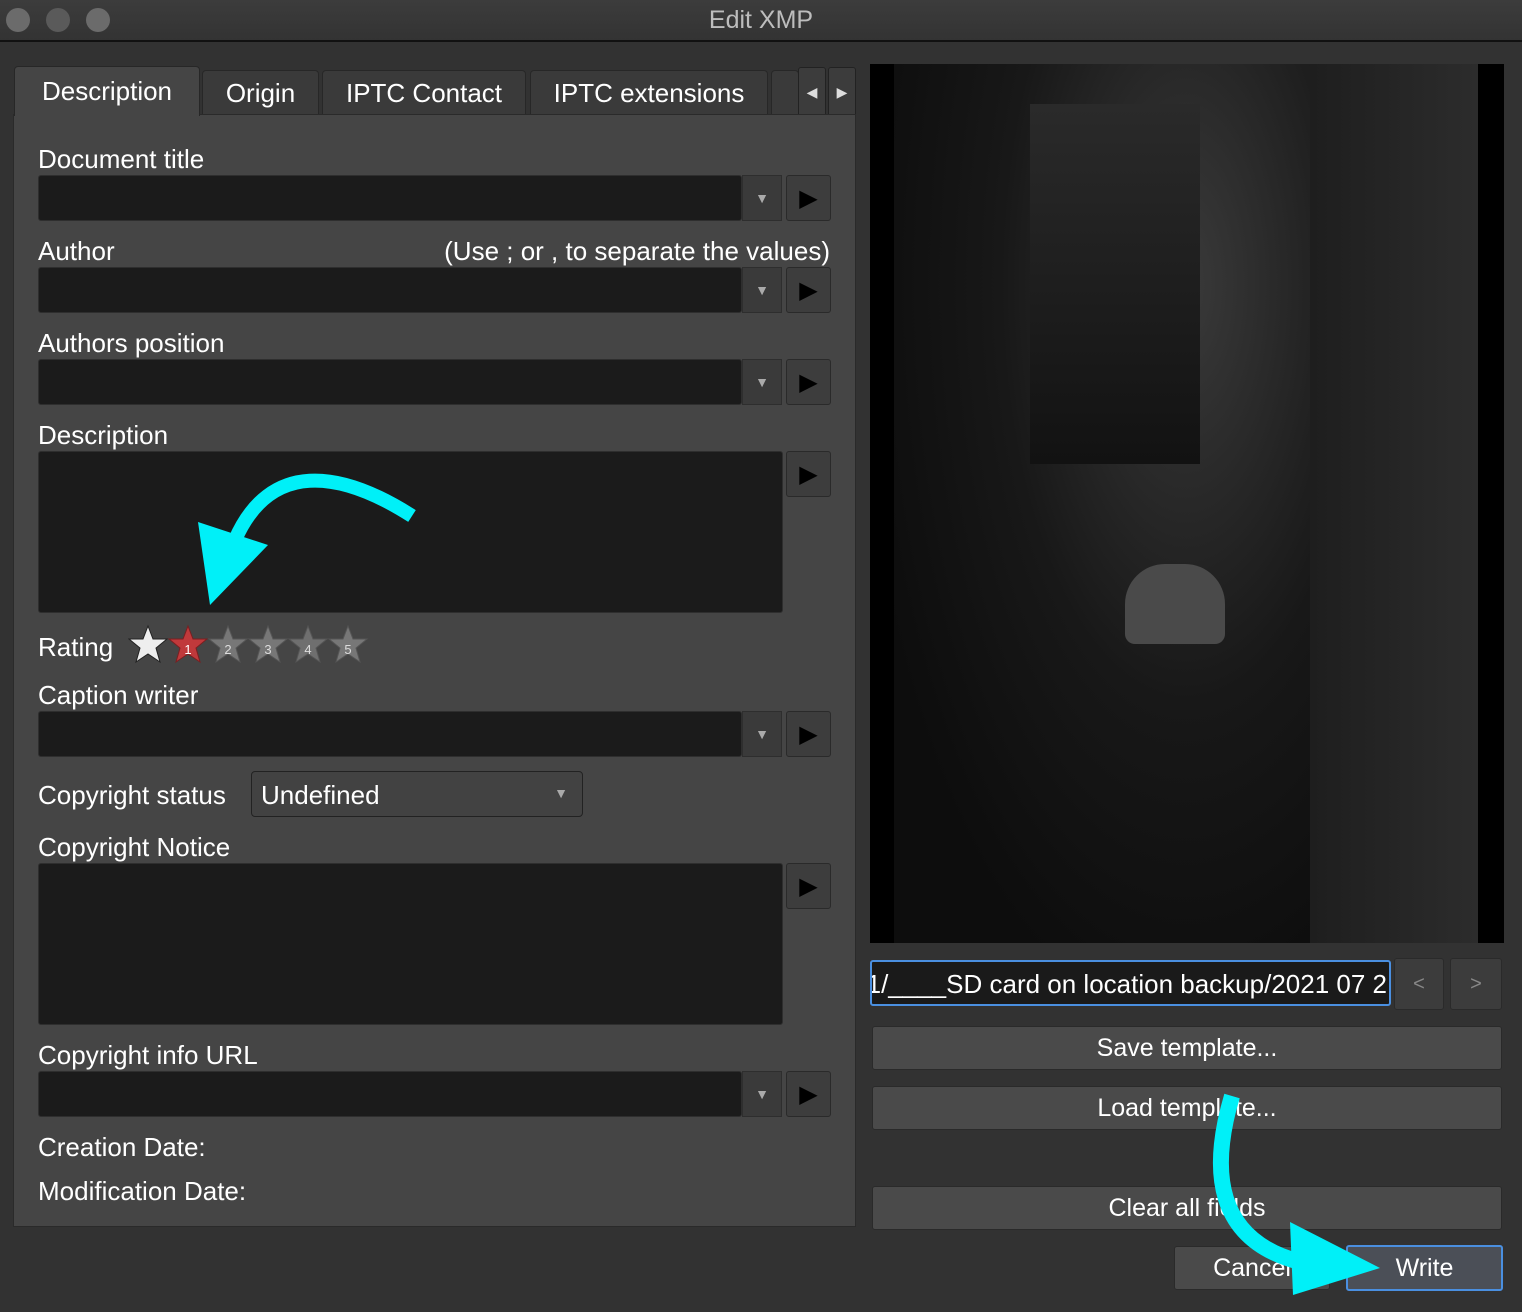 The height and width of the screenshot is (1312, 1522). Describe the element at coordinates (417, 794) in the screenshot. I see `copyright-status-select: Undefined ▼` at that location.